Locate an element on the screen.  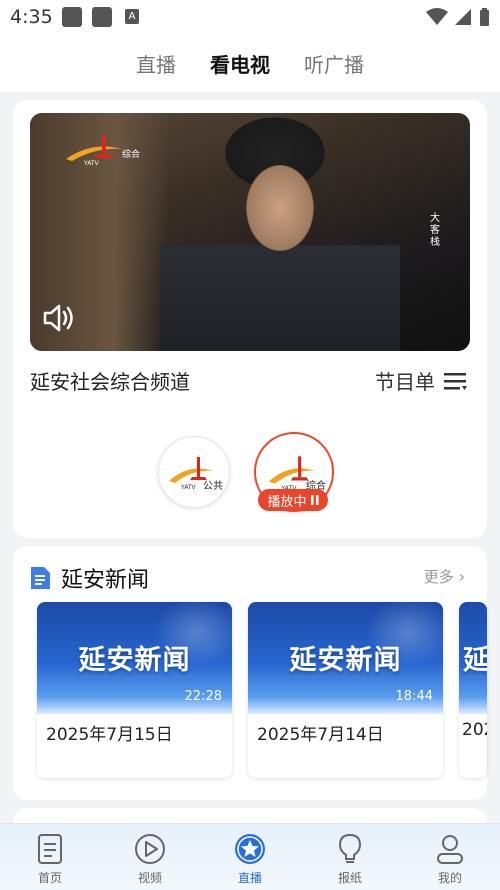
video-duration: 18:44 is located at coordinates (414, 696).